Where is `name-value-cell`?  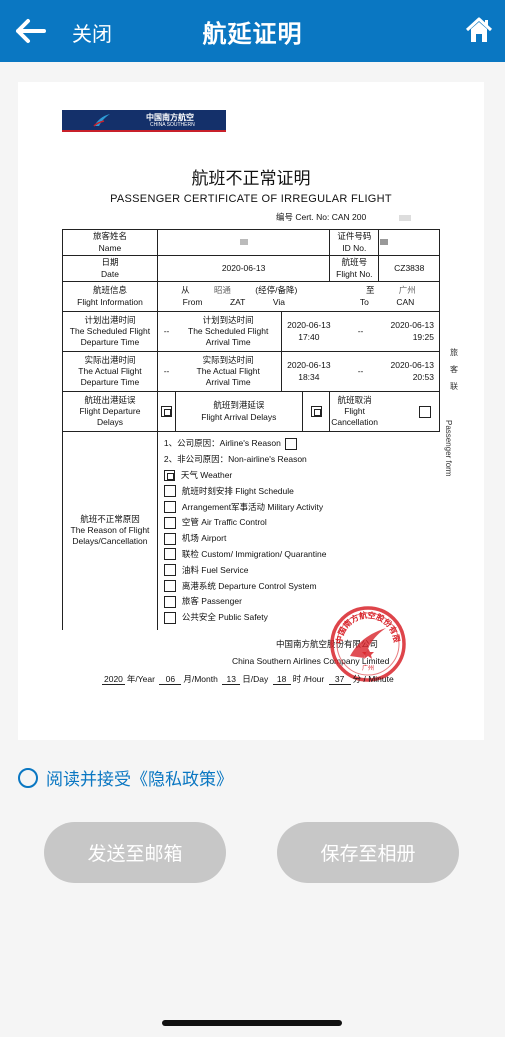
name-value-cell is located at coordinates (243, 242).